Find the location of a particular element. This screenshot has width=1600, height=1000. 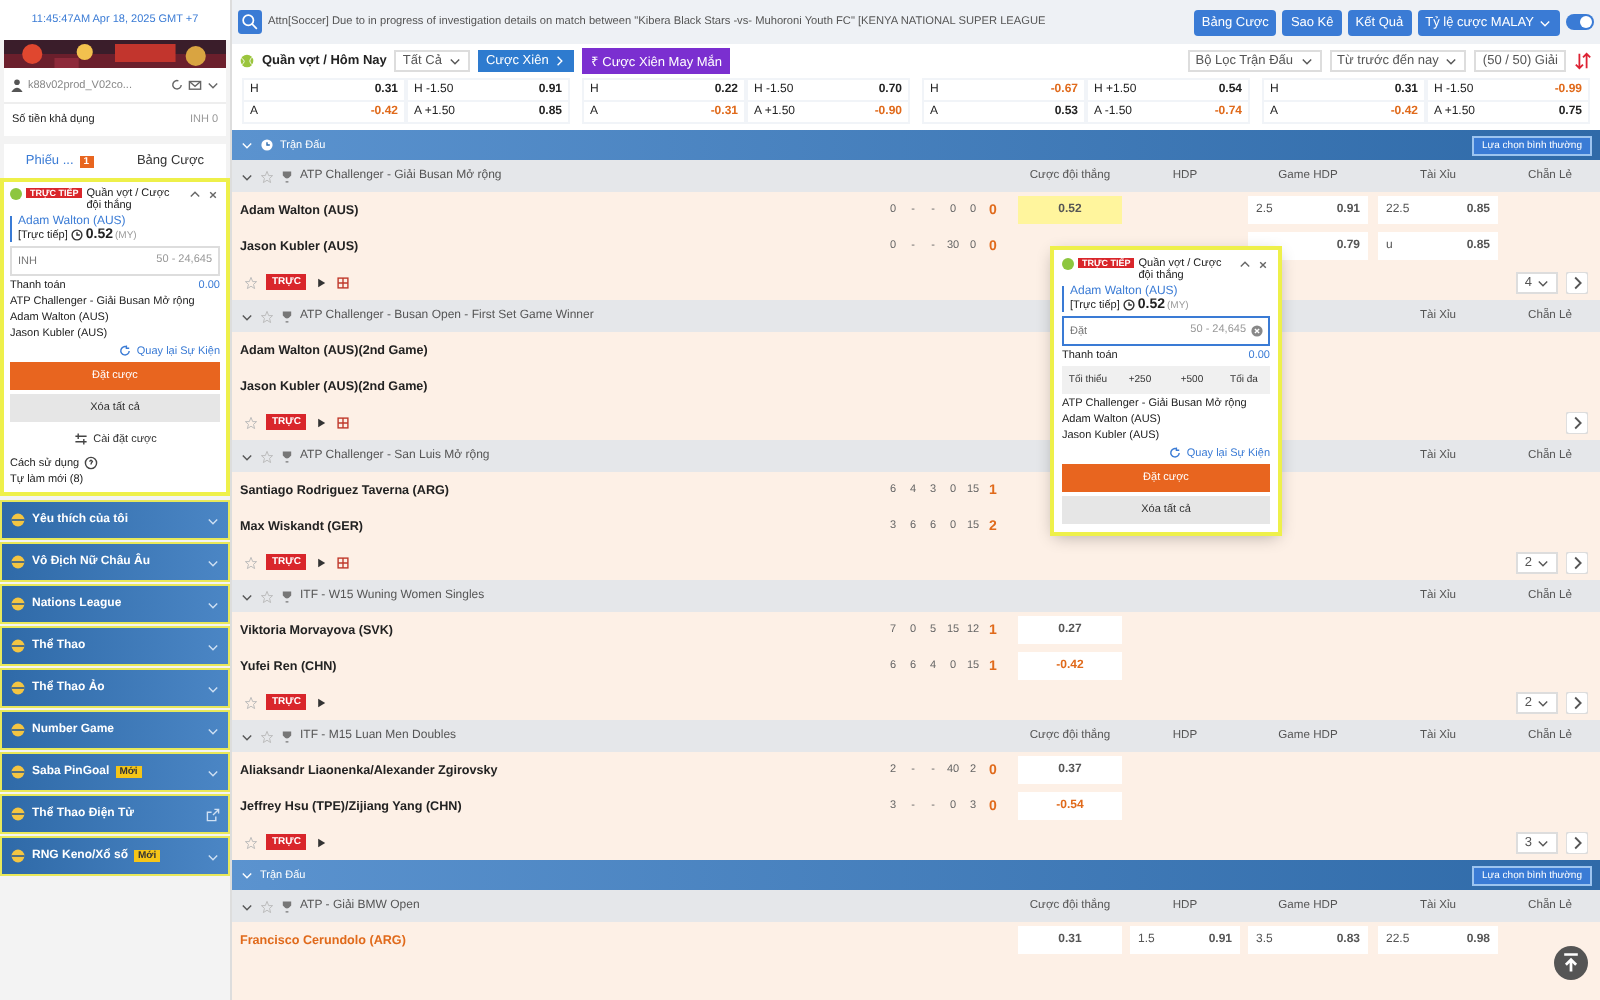

toggle-switch is located at coordinates (1580, 22).